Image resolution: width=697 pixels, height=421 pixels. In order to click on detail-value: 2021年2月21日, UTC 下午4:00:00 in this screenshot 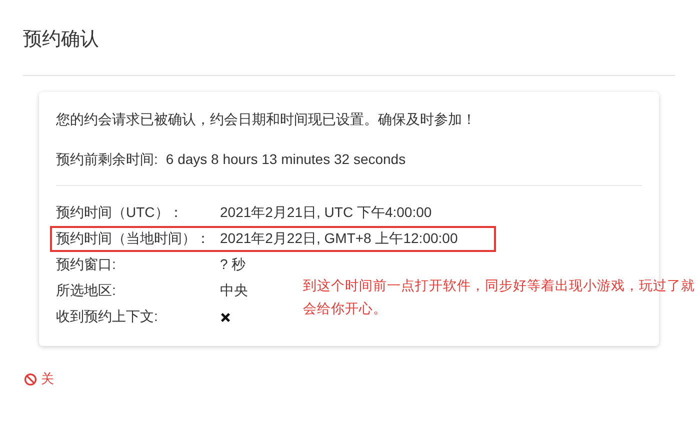, I will do `click(326, 213)`.